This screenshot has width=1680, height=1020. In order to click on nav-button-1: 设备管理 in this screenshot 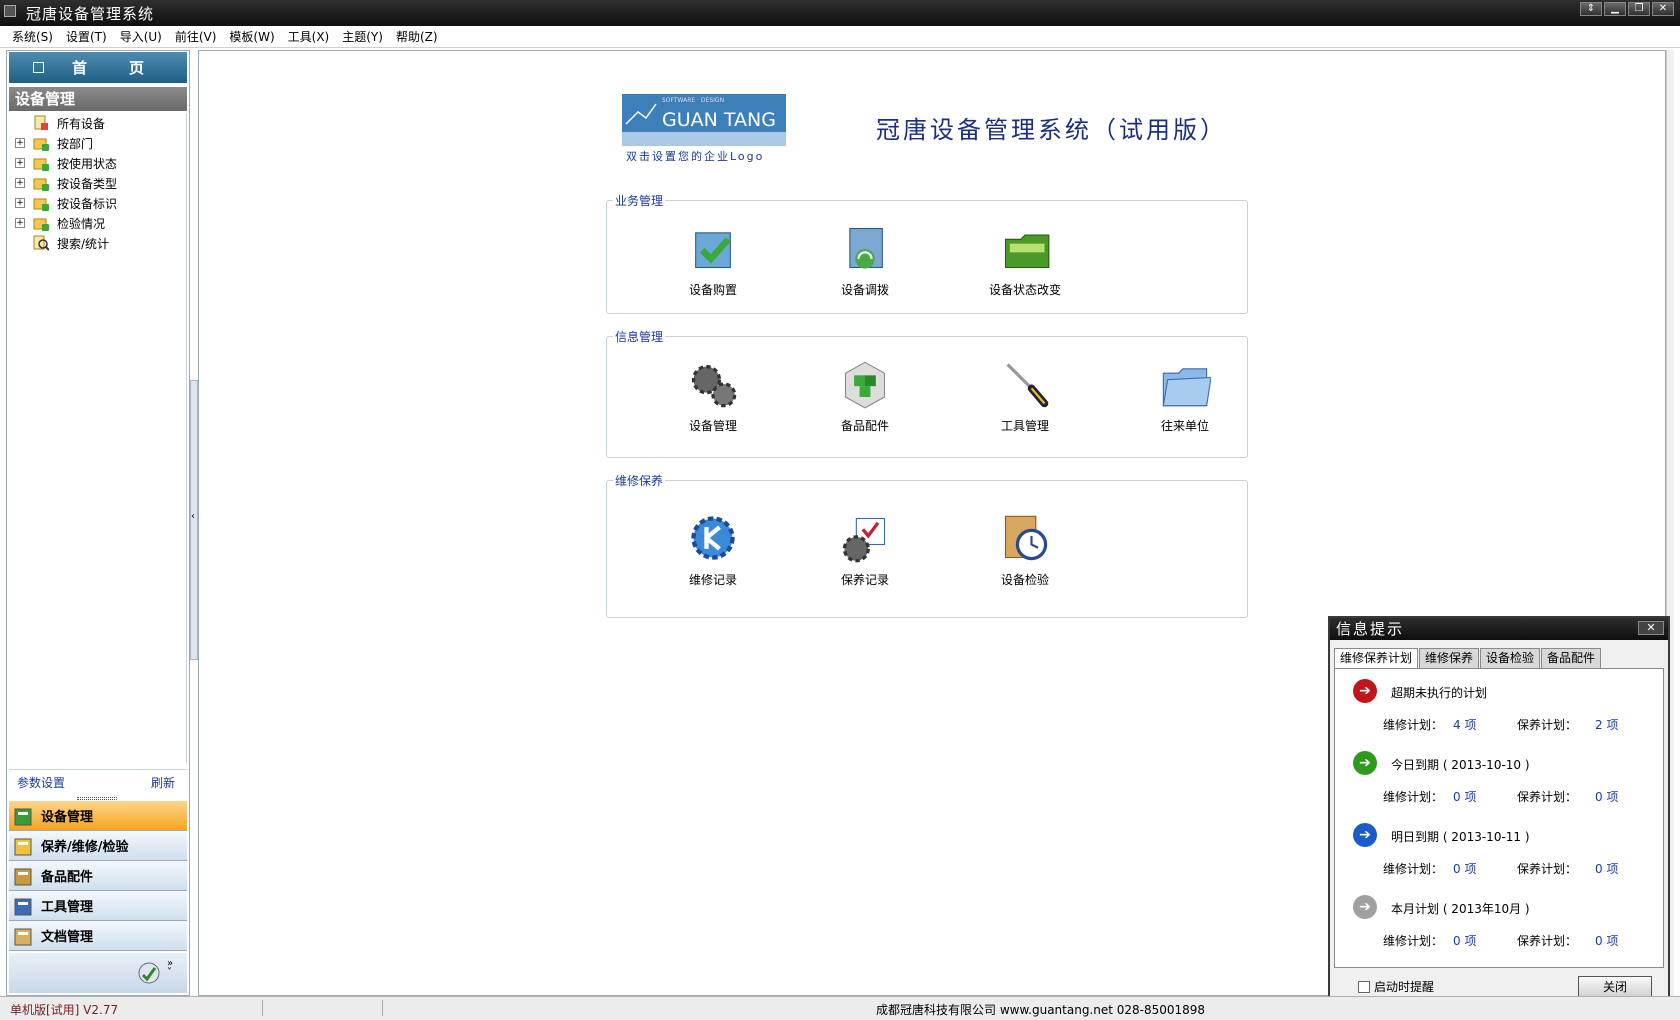, I will do `click(98, 816)`.